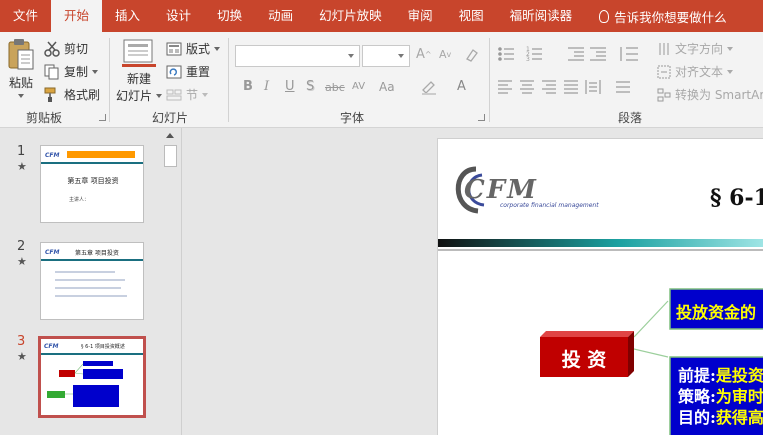 This screenshot has width=763, height=435. What do you see at coordinates (695, 71) in the screenshot?
I see `align-text-button: 对齐文本` at bounding box center [695, 71].